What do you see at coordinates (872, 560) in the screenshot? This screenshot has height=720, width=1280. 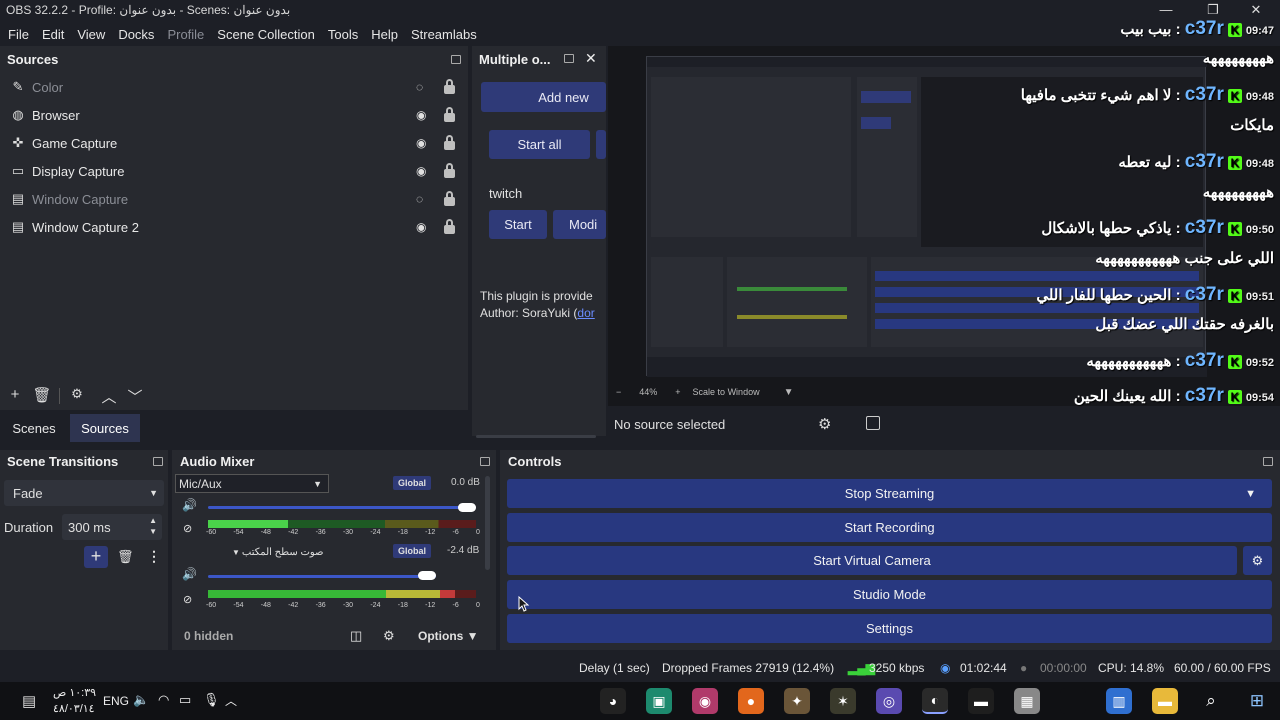 I see `start-virtual-camera-button: Start Virtual Camera` at bounding box center [872, 560].